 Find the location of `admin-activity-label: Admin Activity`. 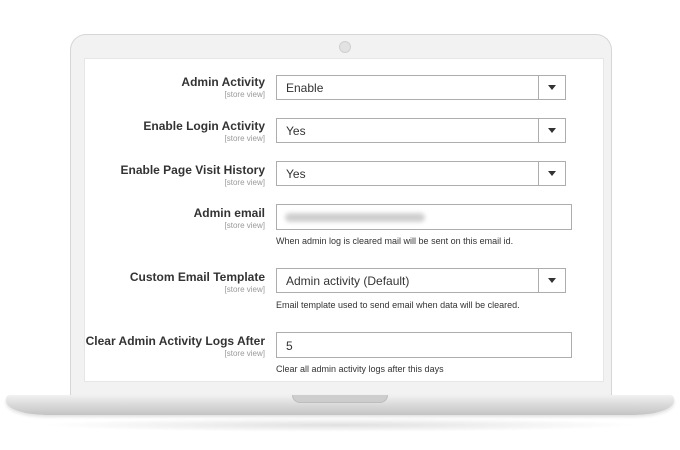

admin-activity-label: Admin Activity is located at coordinates (223, 82).